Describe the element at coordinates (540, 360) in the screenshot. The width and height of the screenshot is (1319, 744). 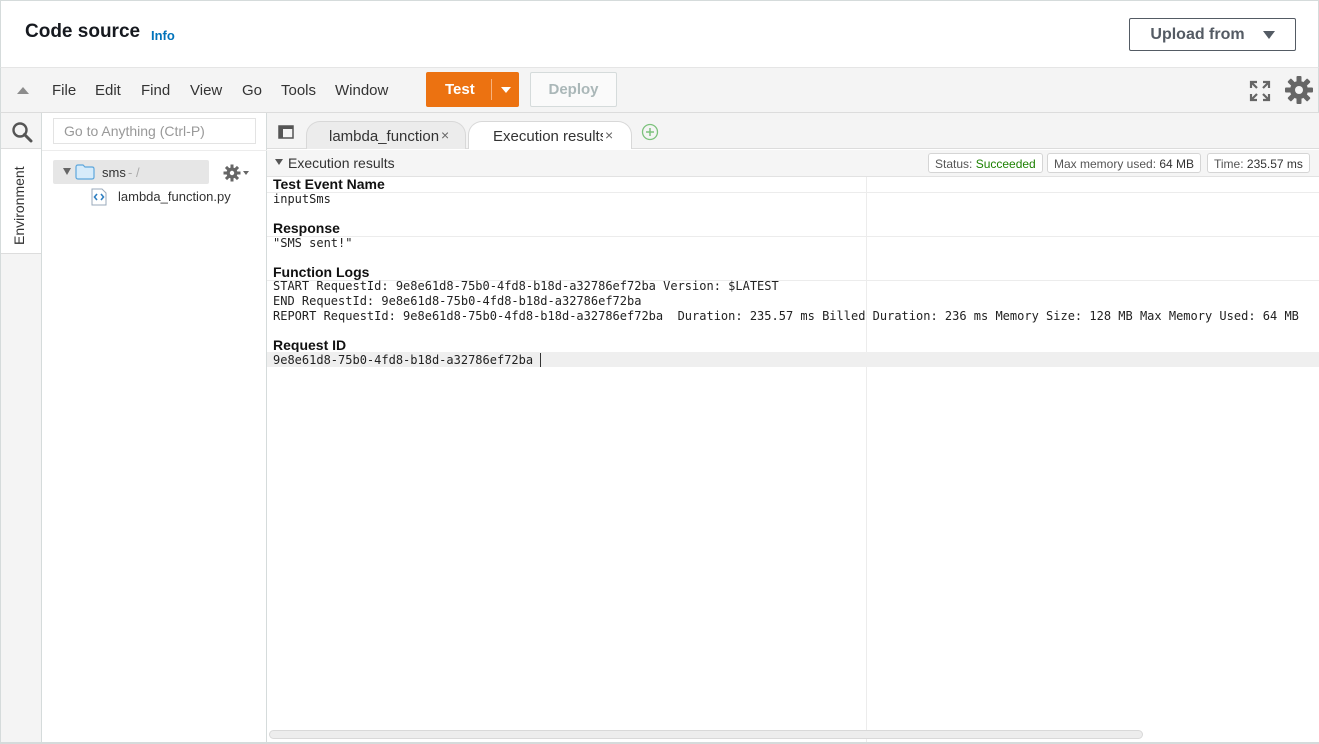
I see `text-cursor` at that location.